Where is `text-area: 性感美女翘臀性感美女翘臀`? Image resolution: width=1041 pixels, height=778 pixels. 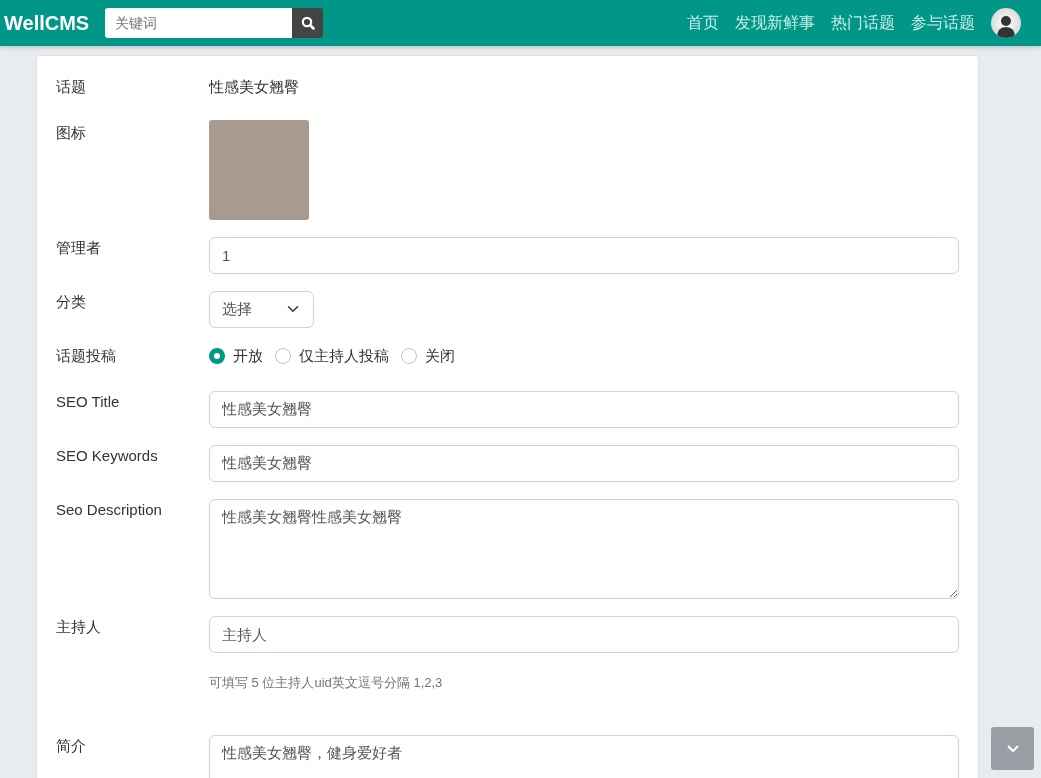 text-area: 性感美女翘臀性感美女翘臀 is located at coordinates (584, 549).